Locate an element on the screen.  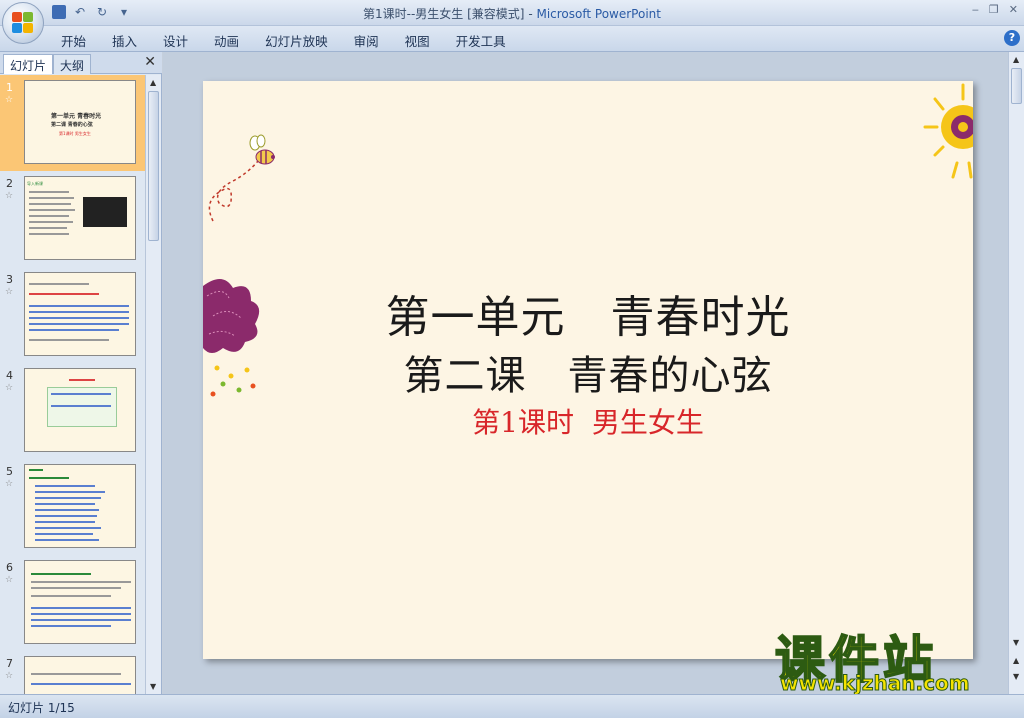
slide-number: 7 is located at coordinates (9, 663).